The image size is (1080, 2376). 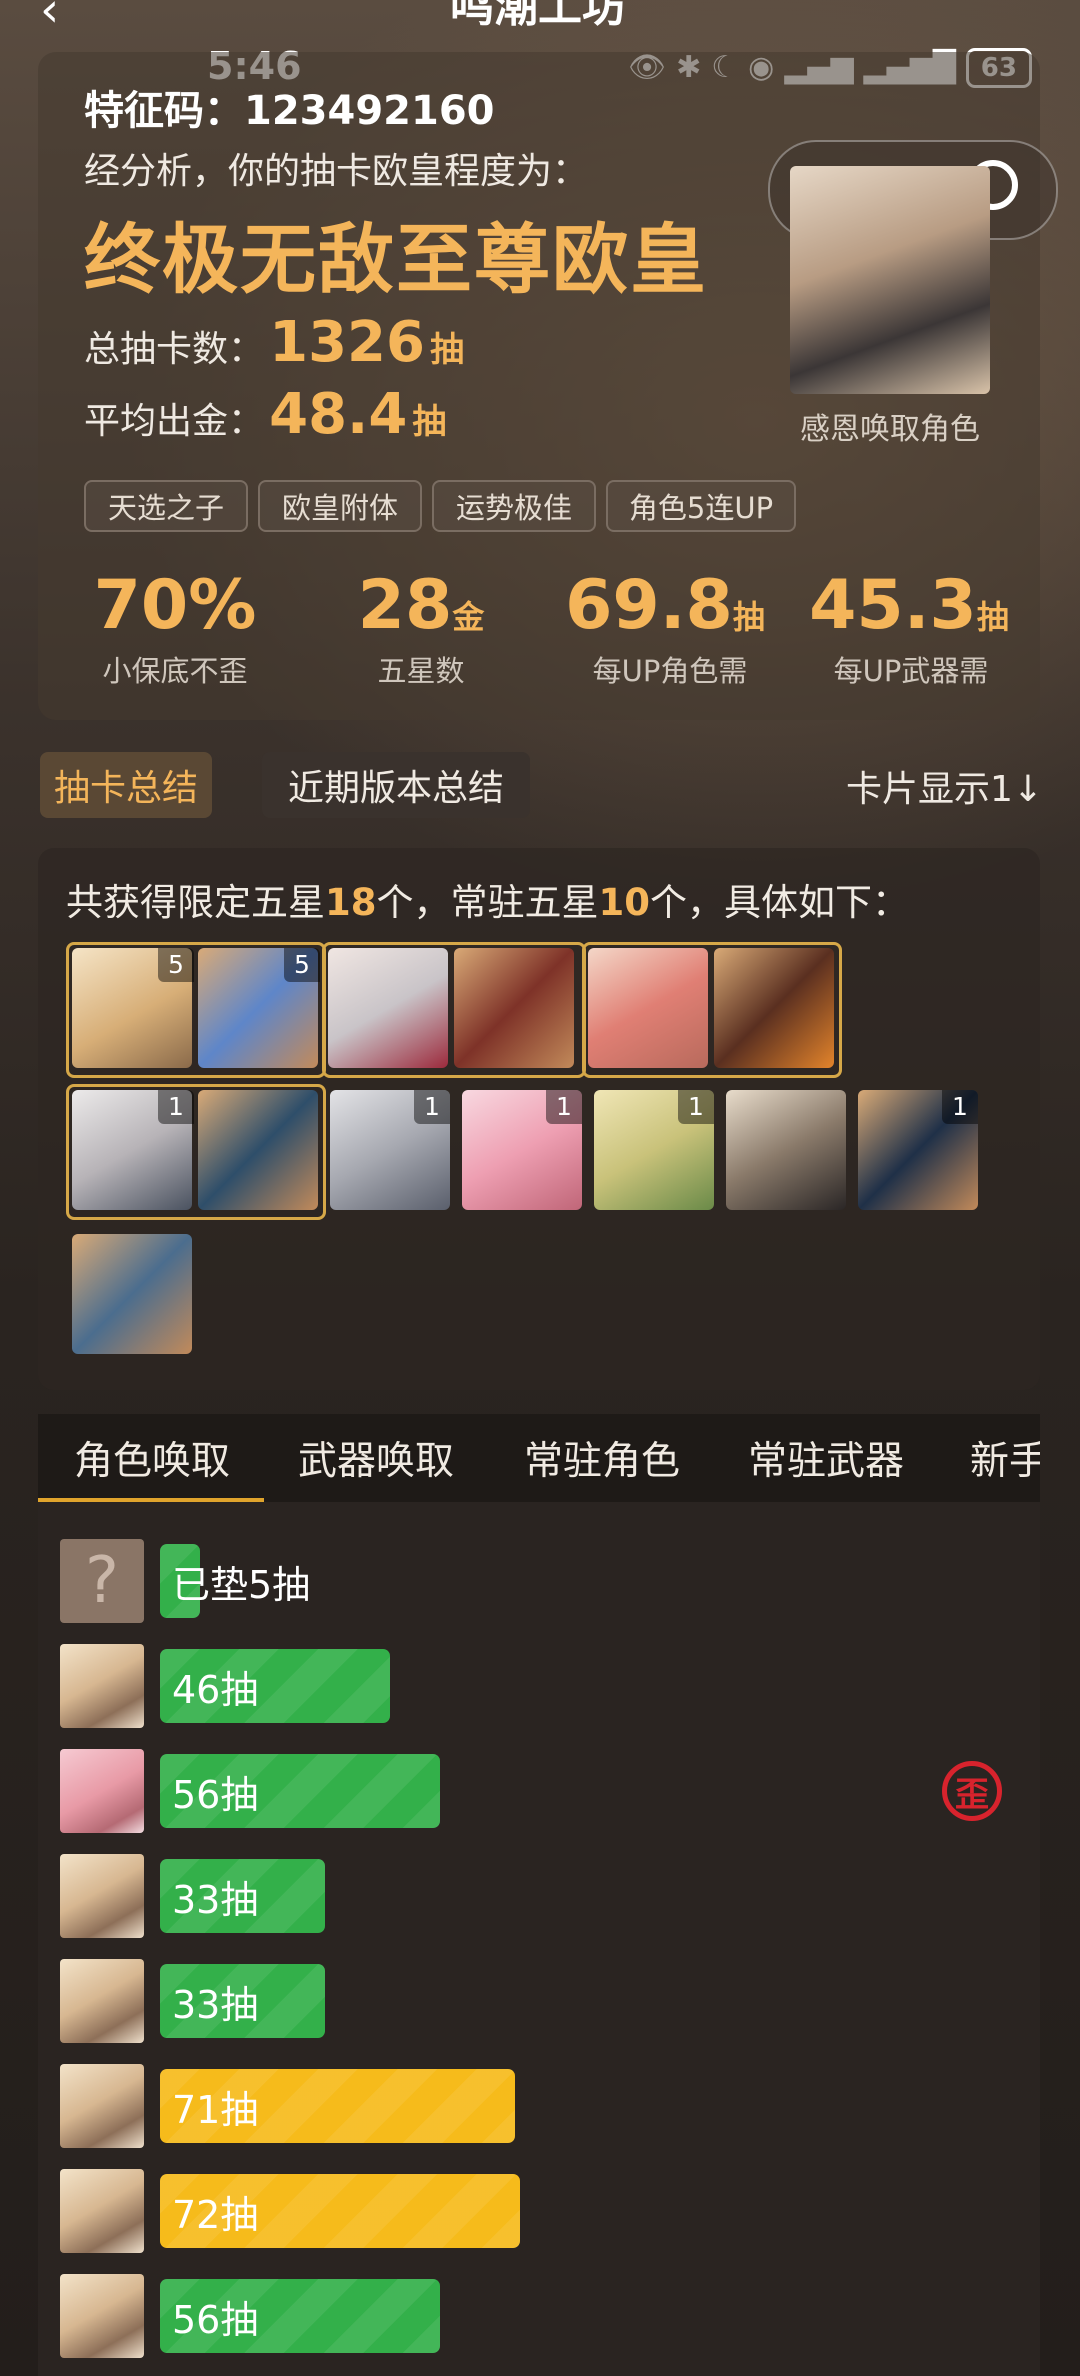 I want to click on pull-count-label: 已垫5抽, so click(x=241, y=1584).